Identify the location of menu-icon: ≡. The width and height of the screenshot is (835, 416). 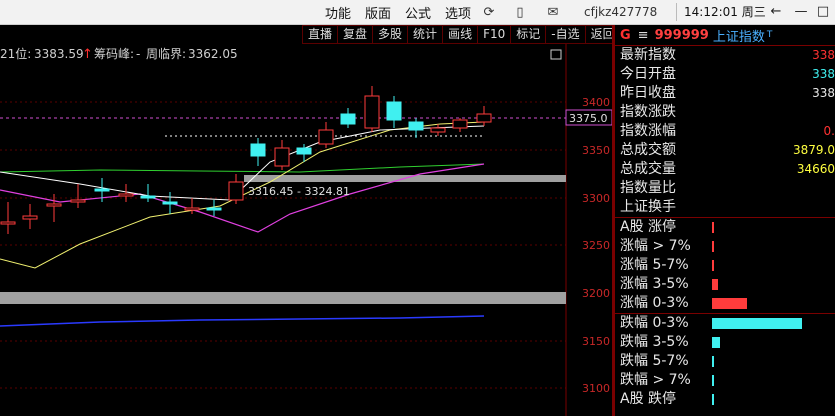
(643, 35).